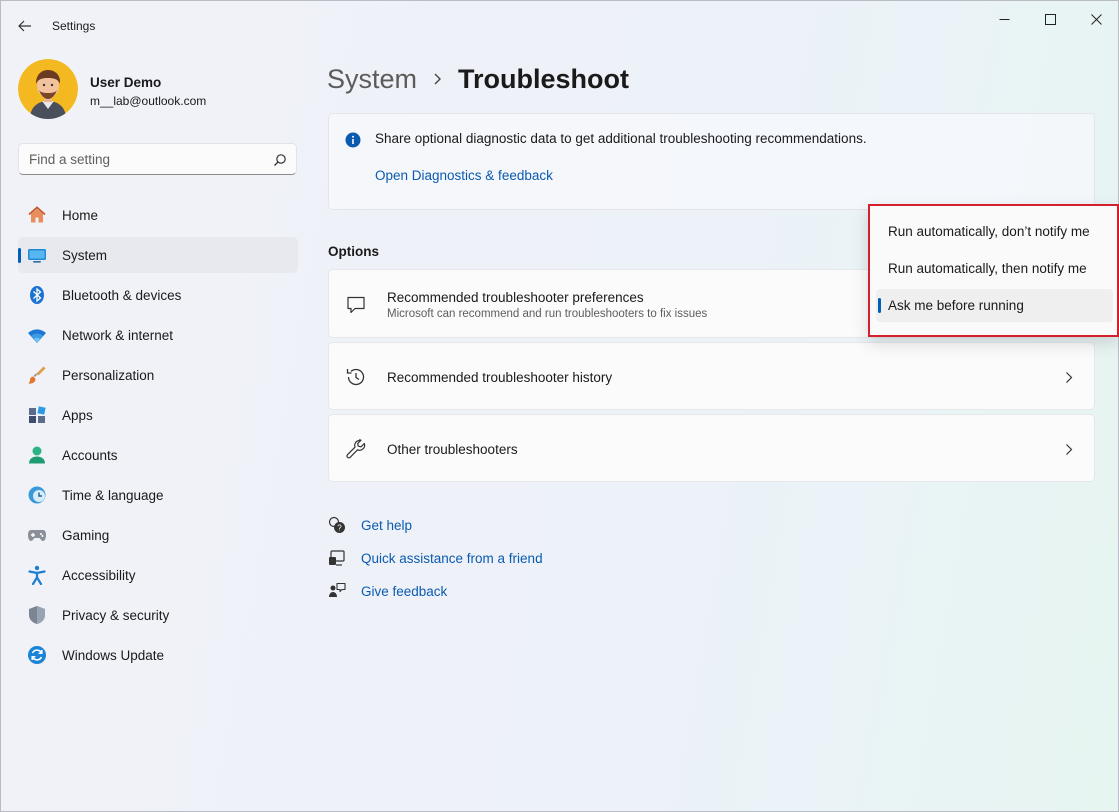 The height and width of the screenshot is (812, 1119). I want to click on get-help-link: ? Get help, so click(478, 528).